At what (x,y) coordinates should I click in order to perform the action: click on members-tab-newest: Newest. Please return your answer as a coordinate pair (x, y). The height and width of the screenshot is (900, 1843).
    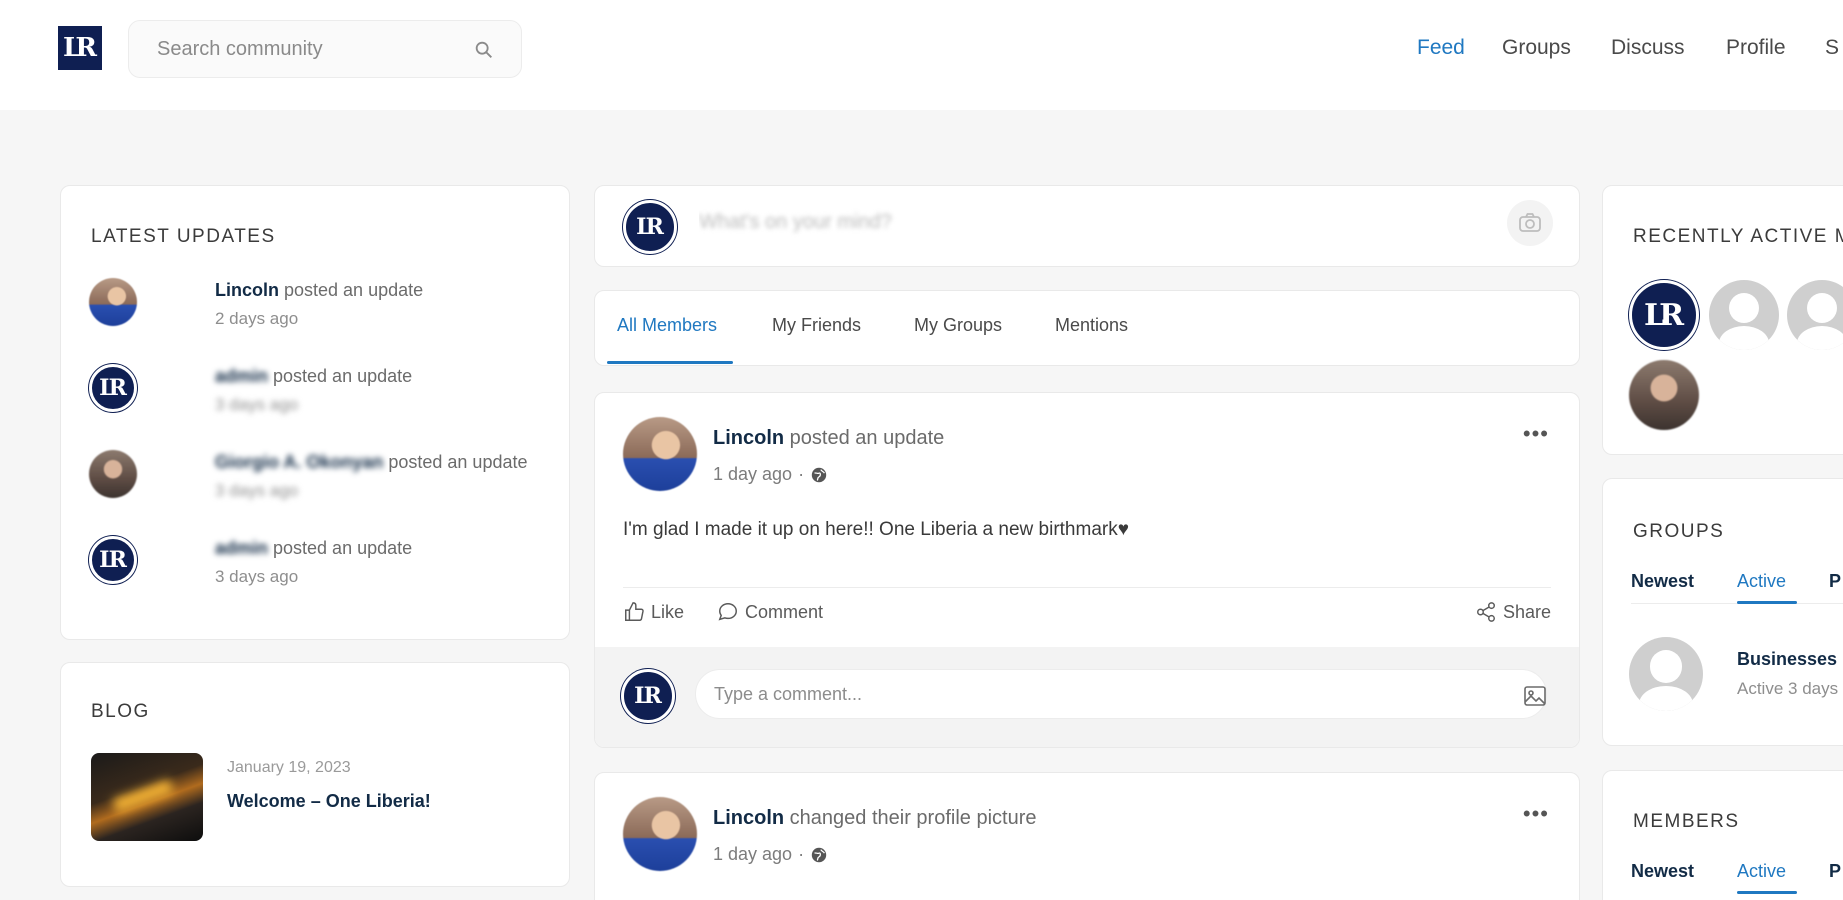
    Looking at the image, I should click on (1662, 871).